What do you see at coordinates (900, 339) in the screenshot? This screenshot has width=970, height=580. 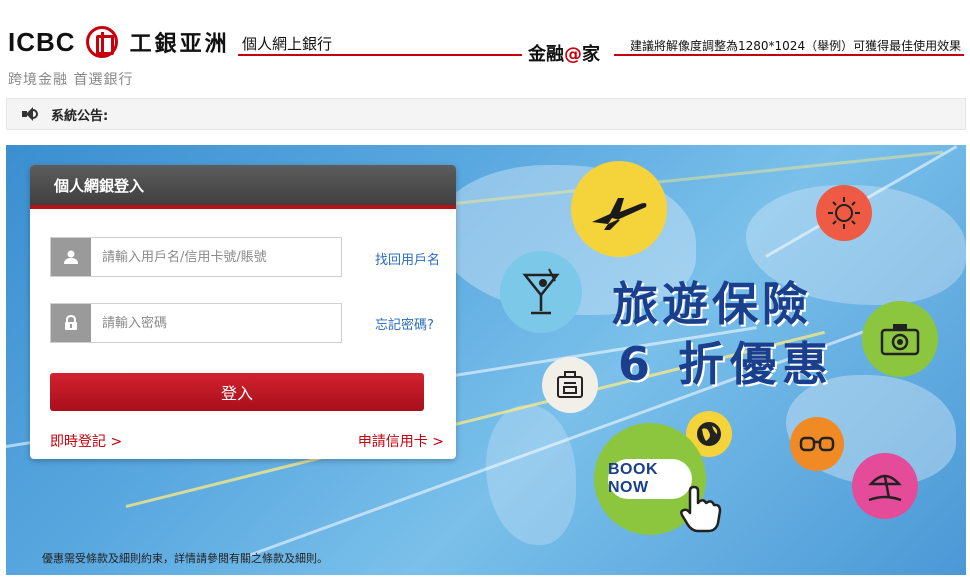 I see `camera-icon` at bounding box center [900, 339].